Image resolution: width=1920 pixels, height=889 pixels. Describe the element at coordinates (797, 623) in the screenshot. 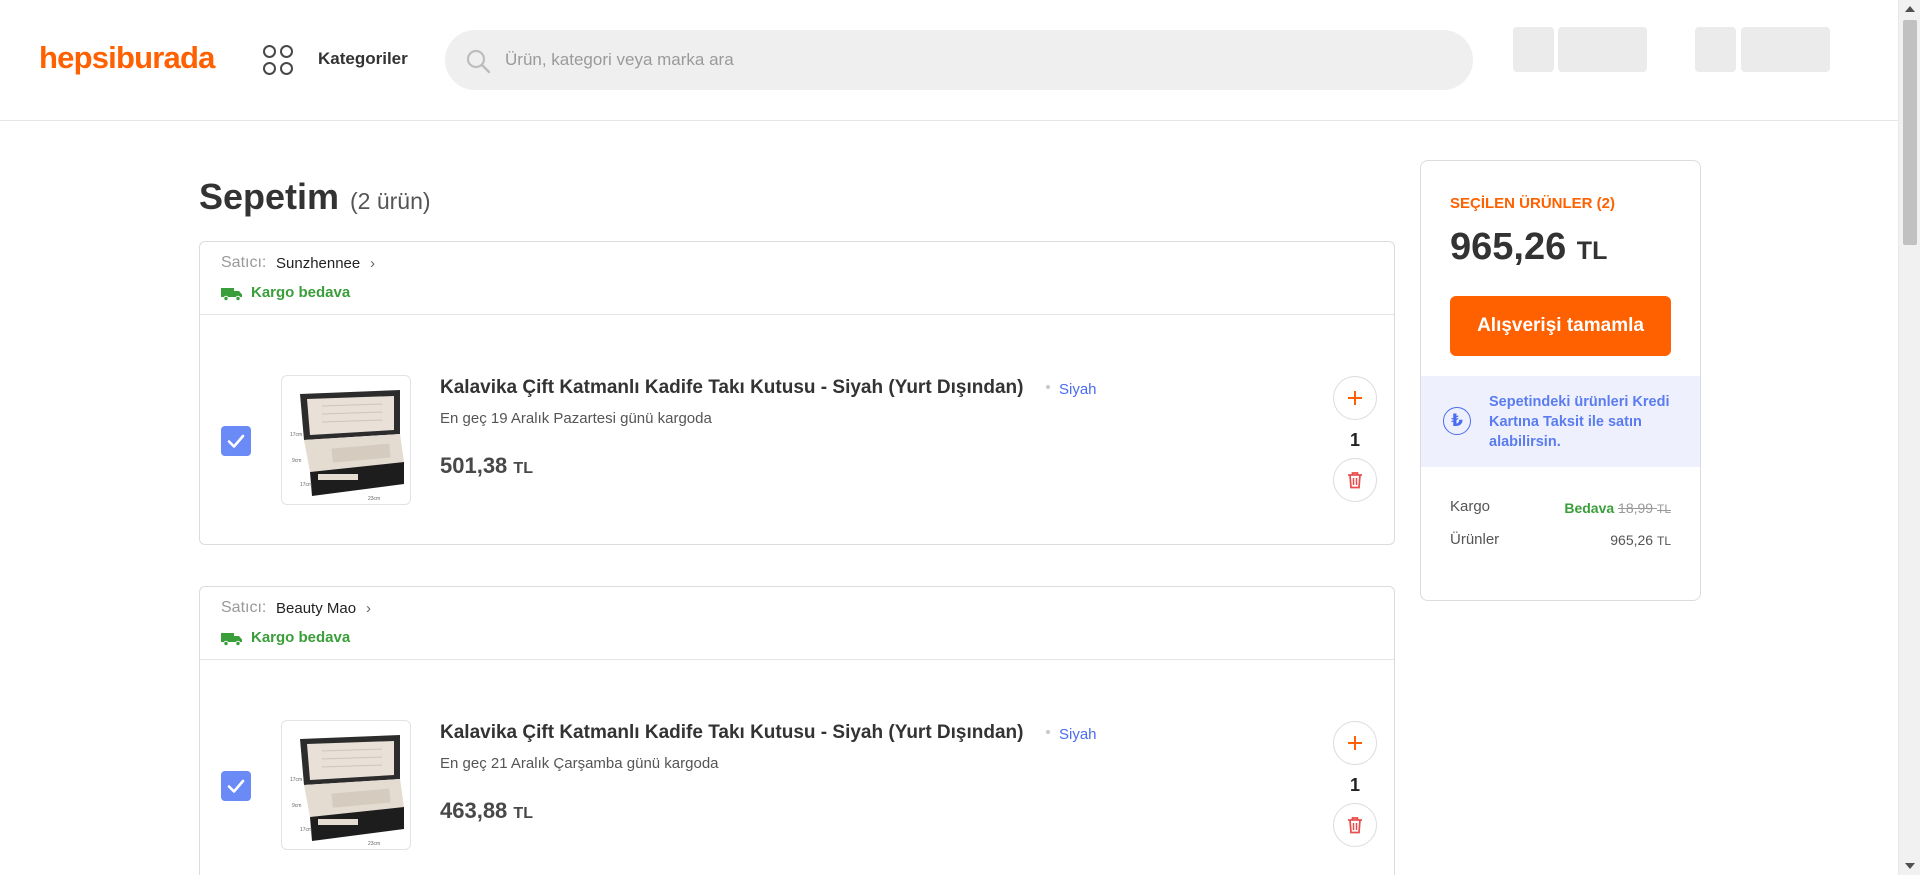

I see `seller-group-header: Satıcı: Beauty Mao › Kargo bedava` at that location.